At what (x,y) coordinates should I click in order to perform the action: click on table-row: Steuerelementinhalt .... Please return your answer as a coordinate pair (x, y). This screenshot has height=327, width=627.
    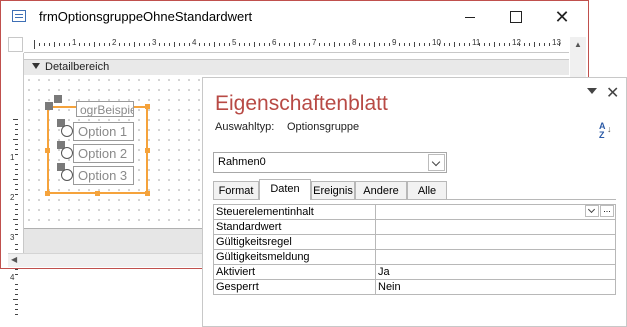
    Looking at the image, I should click on (414, 212).